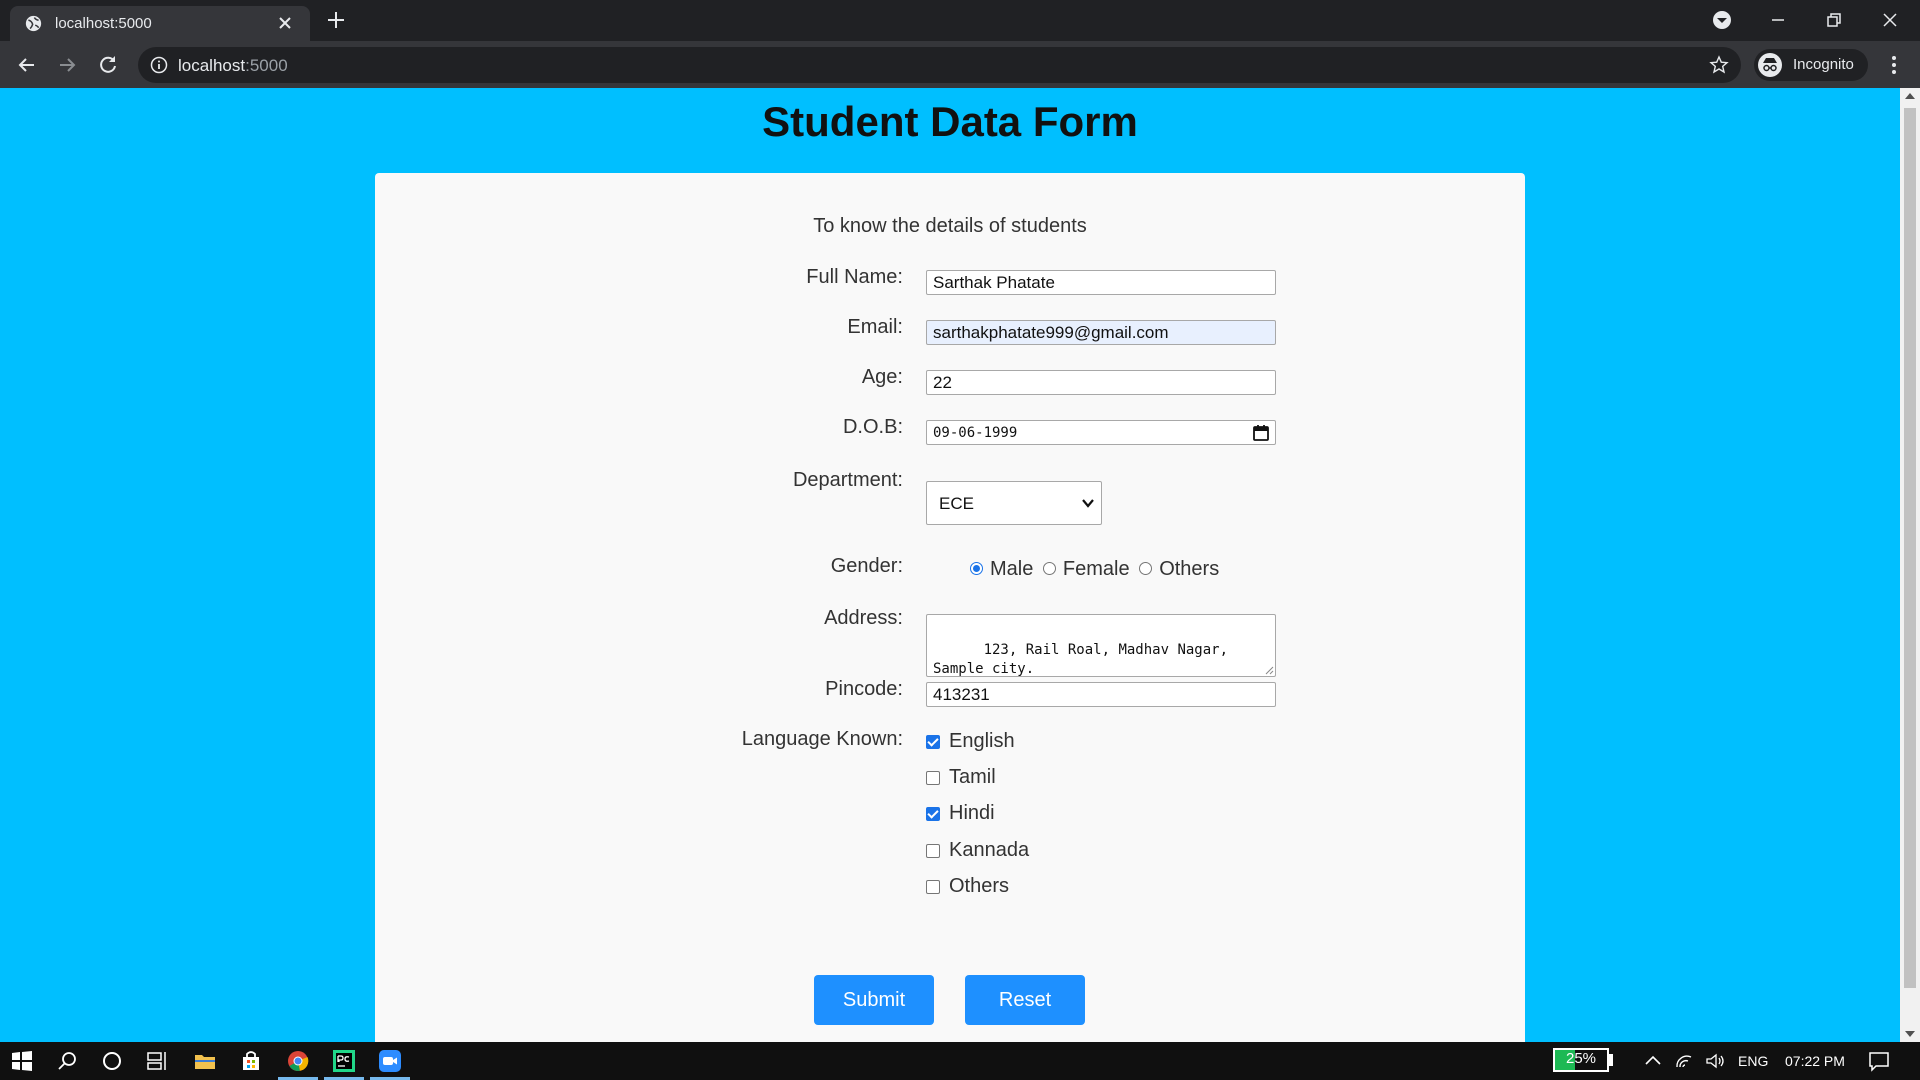 The image size is (1920, 1080). What do you see at coordinates (822, 739) in the screenshot?
I see `languages-label: Language Known:` at bounding box center [822, 739].